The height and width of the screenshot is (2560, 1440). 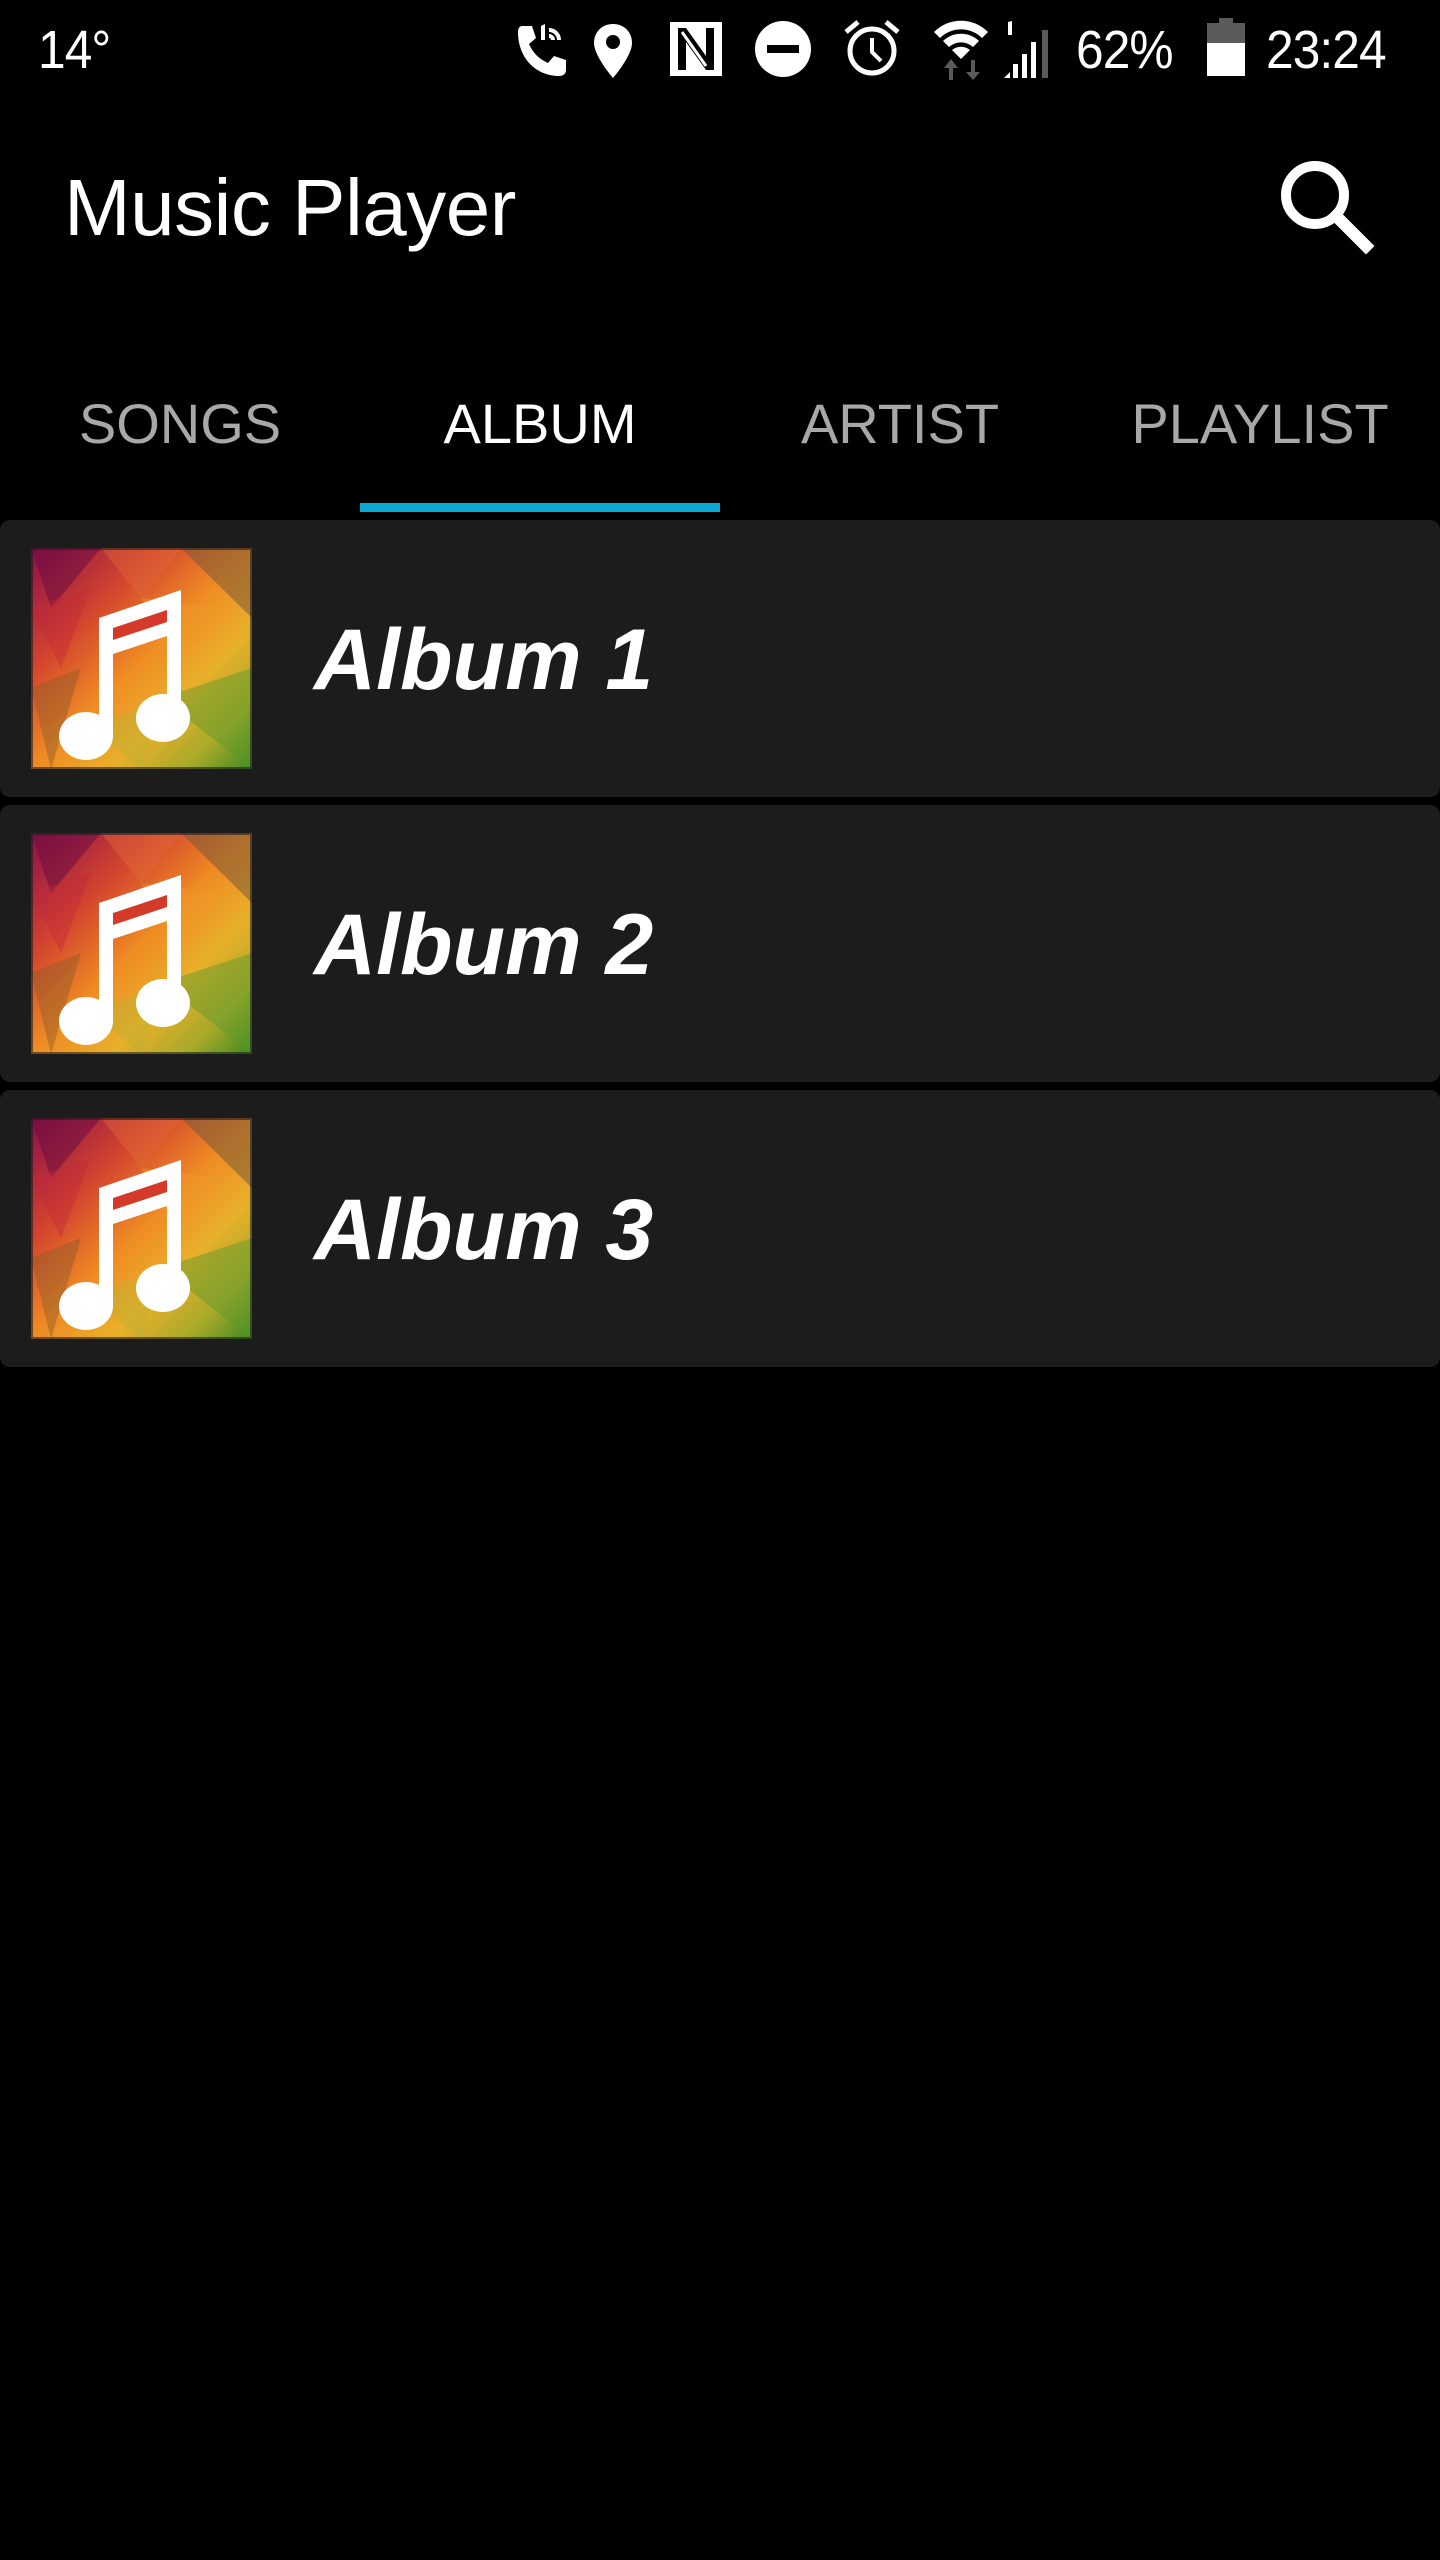 What do you see at coordinates (720, 943) in the screenshot?
I see `album-list-item: Album 2` at bounding box center [720, 943].